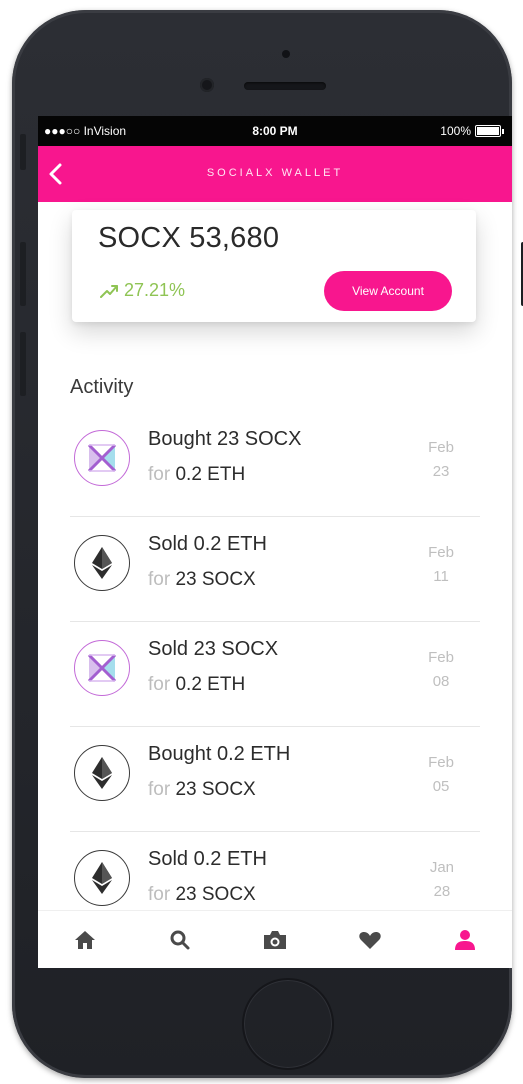 This screenshot has height=1084, width=523. What do you see at coordinates (275, 569) in the screenshot?
I see `activity-item: Sold 0.2 ETH for 23 SOCX Feb 11` at bounding box center [275, 569].